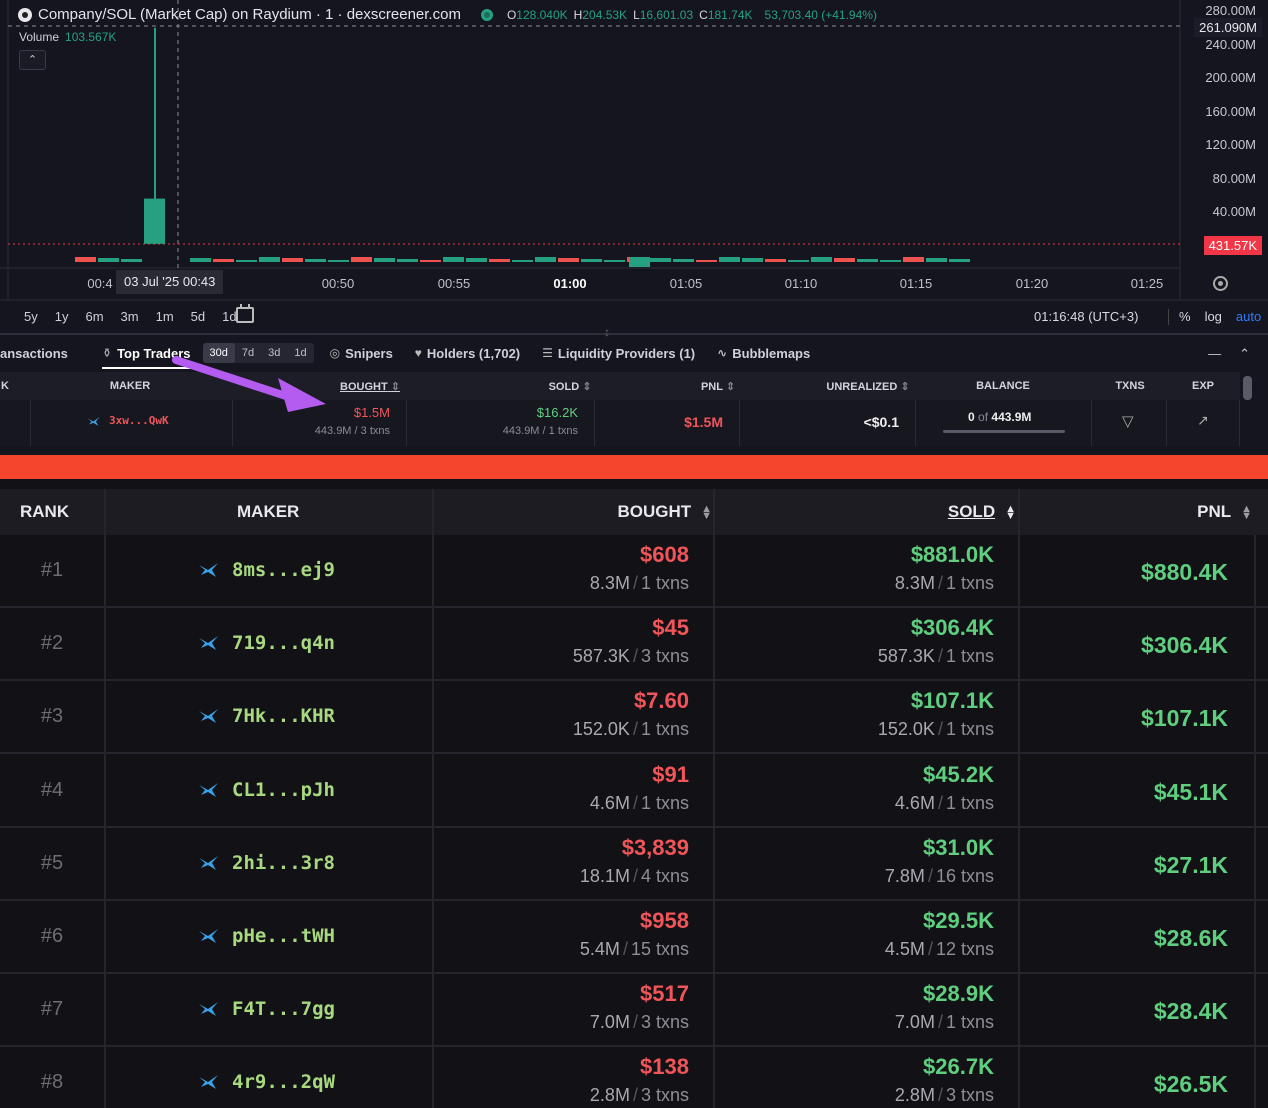 Image resolution: width=1268 pixels, height=1108 pixels. Describe the element at coordinates (32, 60) in the screenshot. I see `collapse-legend-button: ⌃` at that location.